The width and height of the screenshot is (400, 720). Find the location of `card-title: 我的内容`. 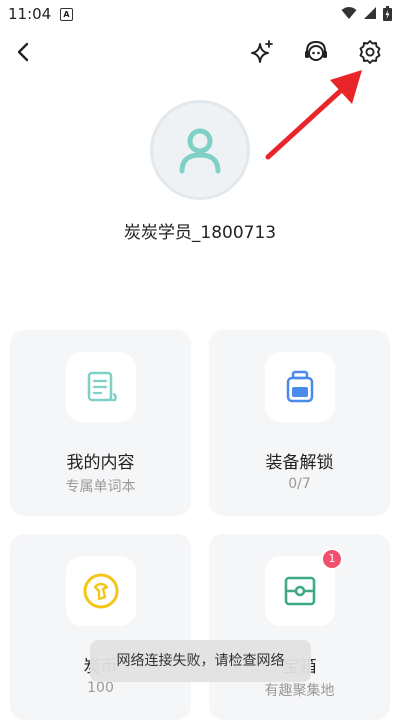

card-title: 我的内容 is located at coordinates (100, 463).